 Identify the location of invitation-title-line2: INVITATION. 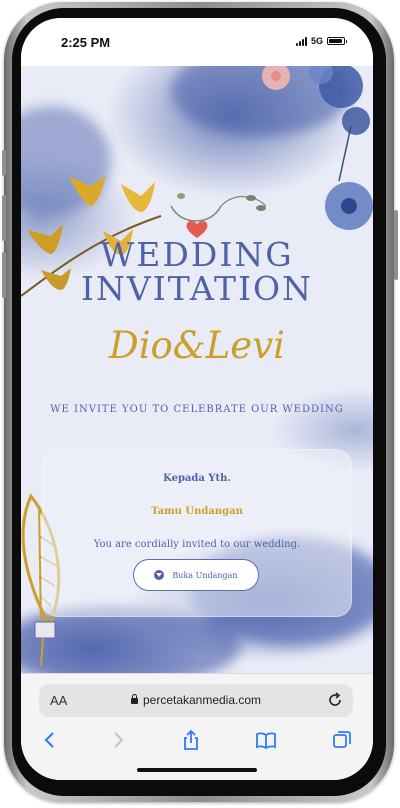
(197, 288).